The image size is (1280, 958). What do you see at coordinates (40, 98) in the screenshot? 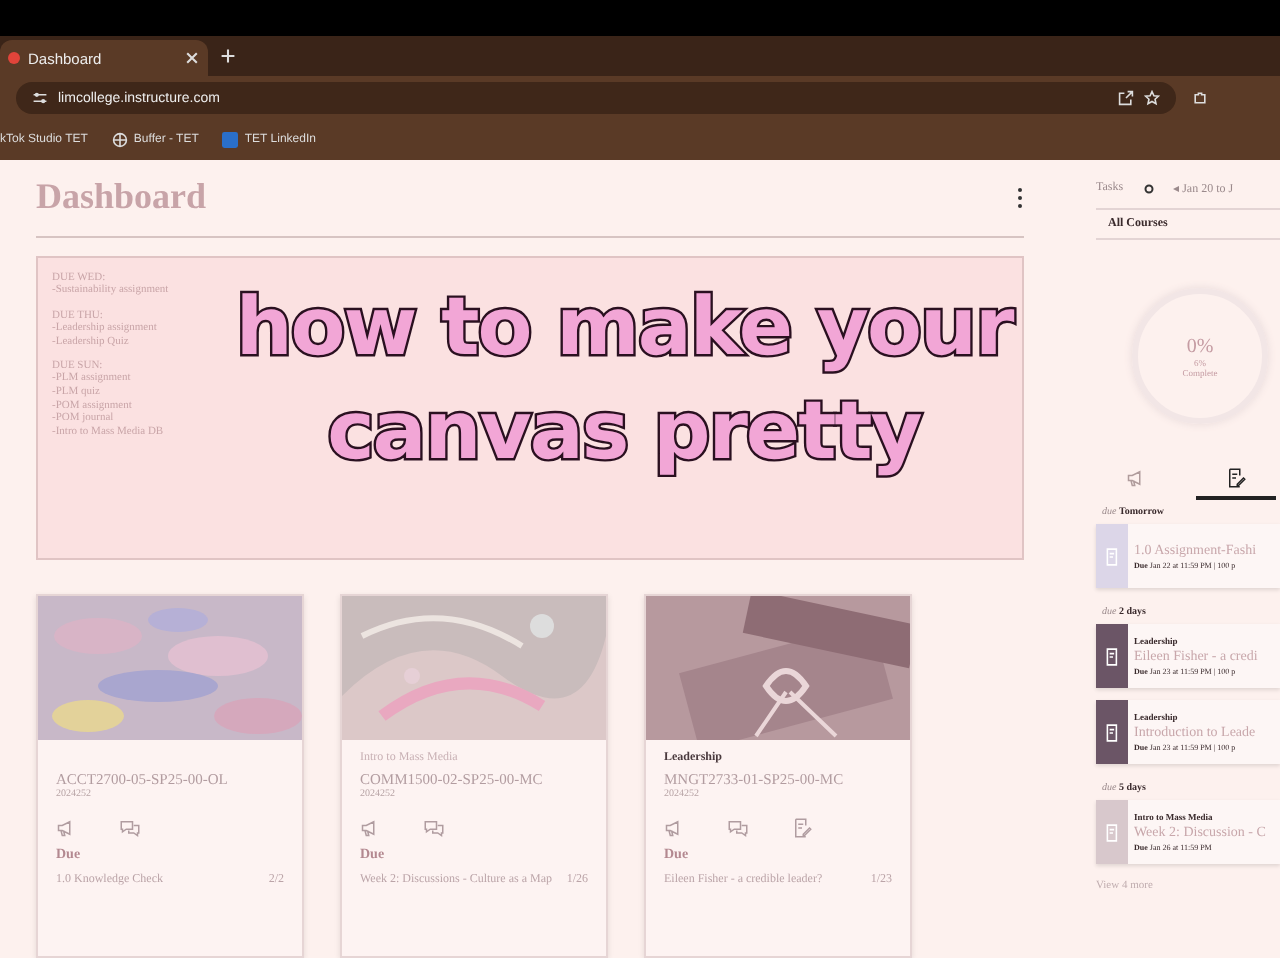
I see `site-settings-icon` at bounding box center [40, 98].